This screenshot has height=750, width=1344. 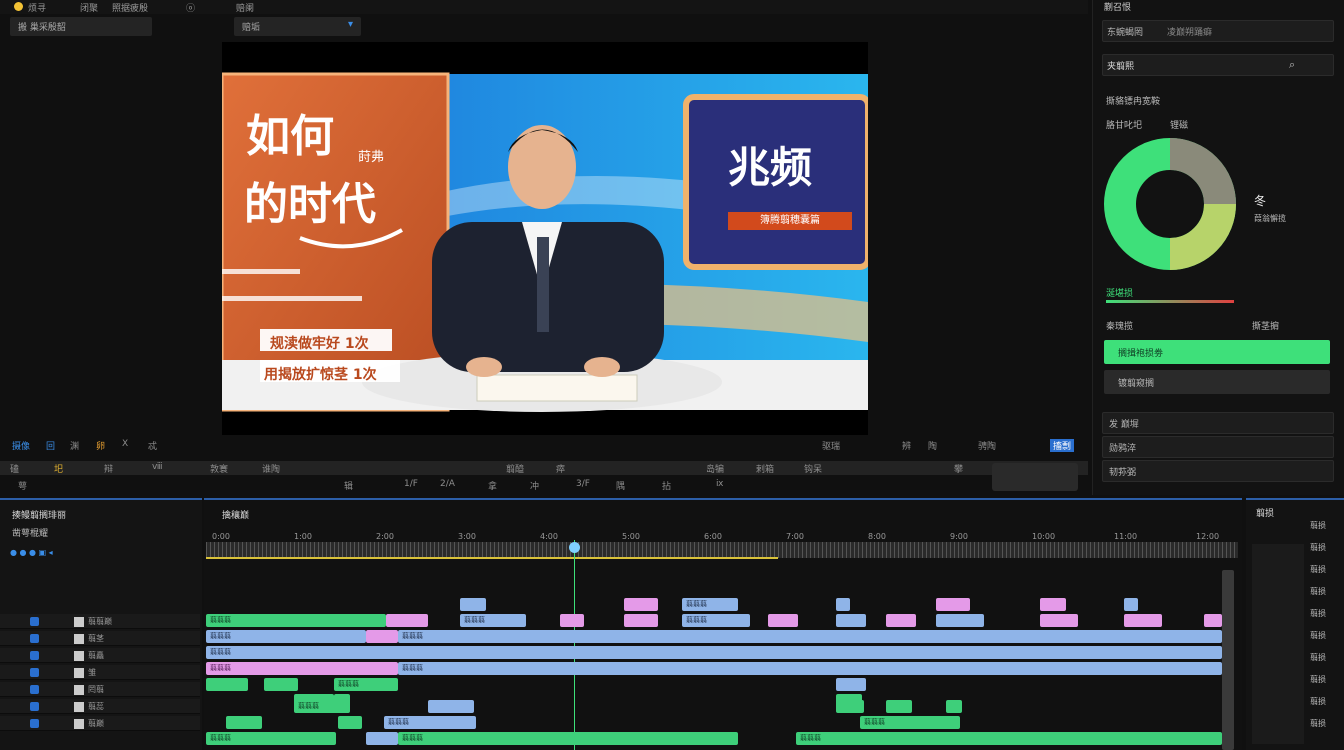 I want to click on overlay-icon: 骋陶, so click(x=987, y=445).